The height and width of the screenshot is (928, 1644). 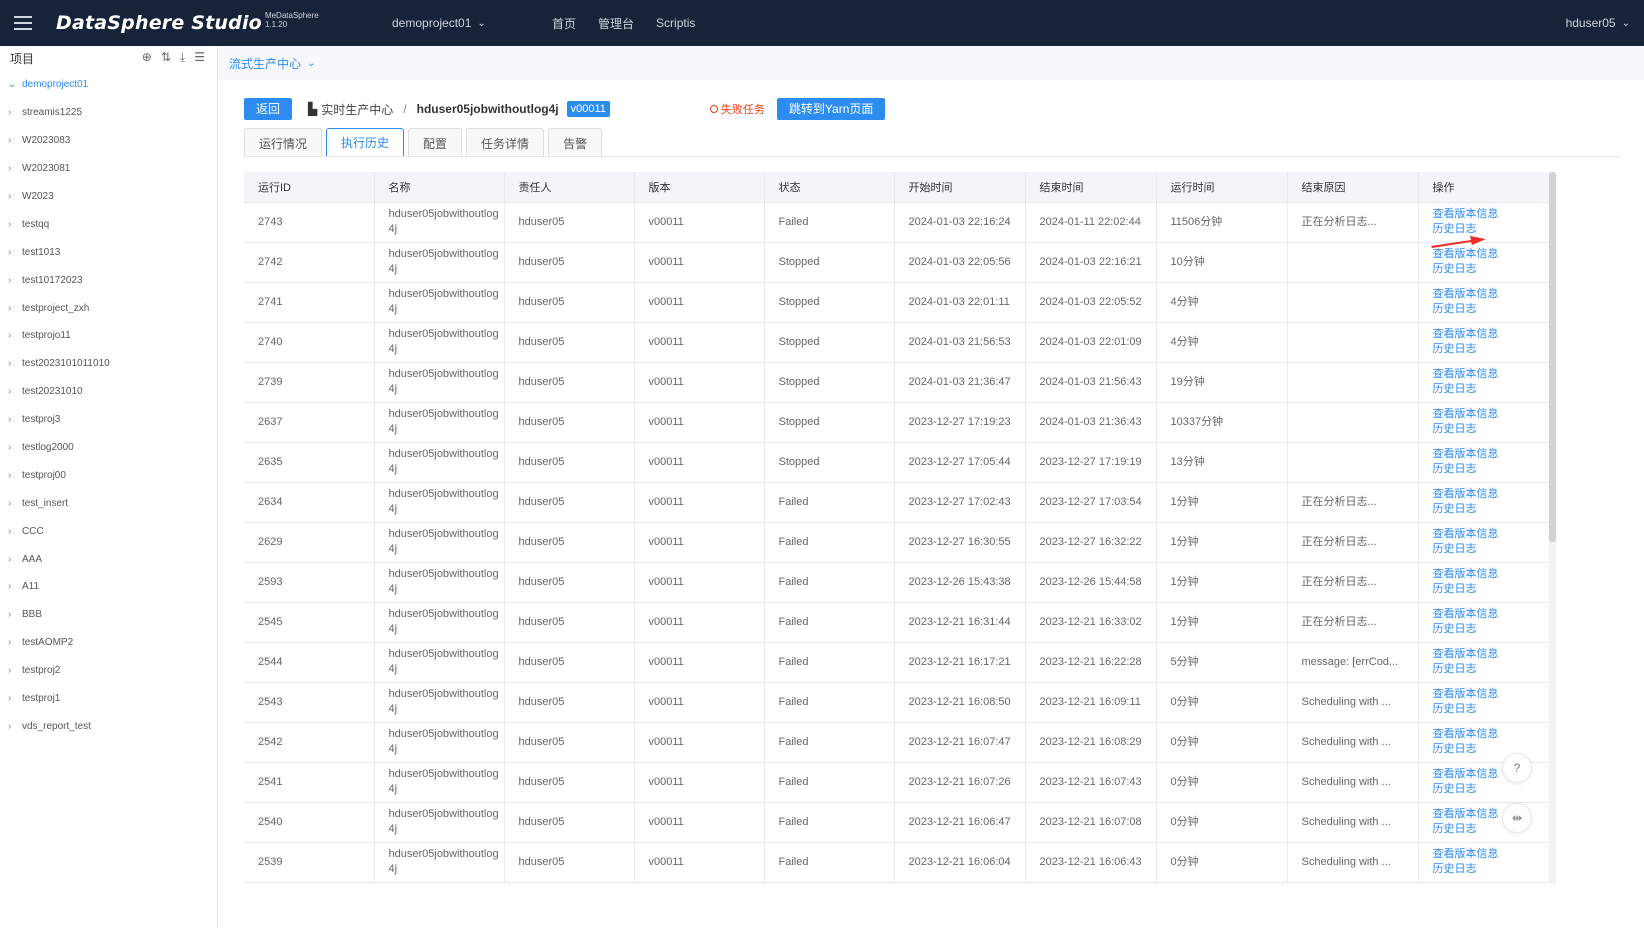 I want to click on sidebar-item: › CCC, so click(x=108, y=531).